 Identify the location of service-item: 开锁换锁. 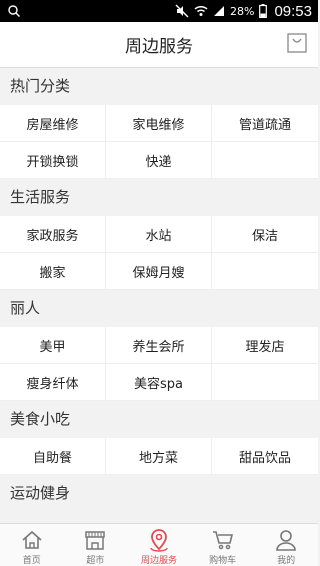
(53, 160).